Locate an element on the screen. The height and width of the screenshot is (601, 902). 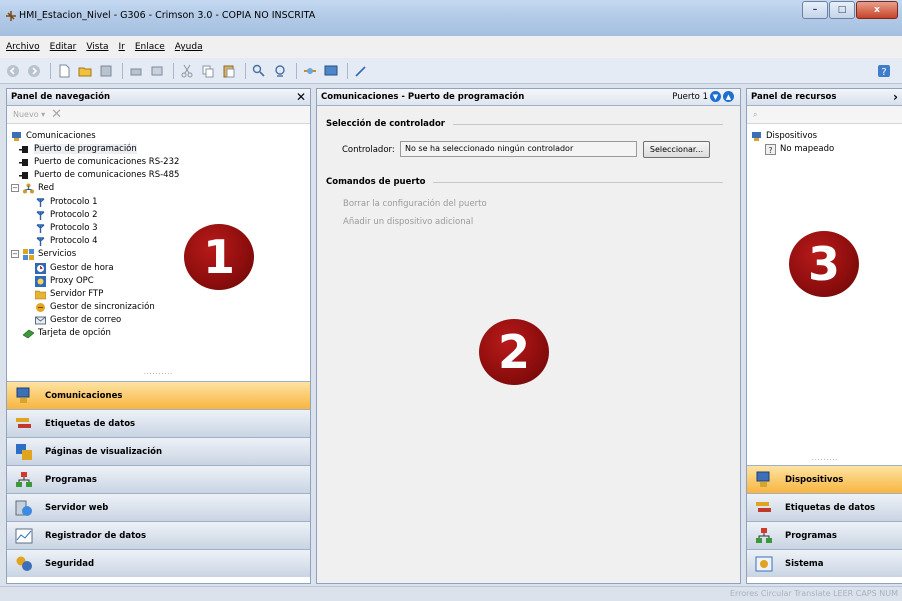
tree-item-protocolo-3: Protocolo 3 is located at coordinates (66, 228).